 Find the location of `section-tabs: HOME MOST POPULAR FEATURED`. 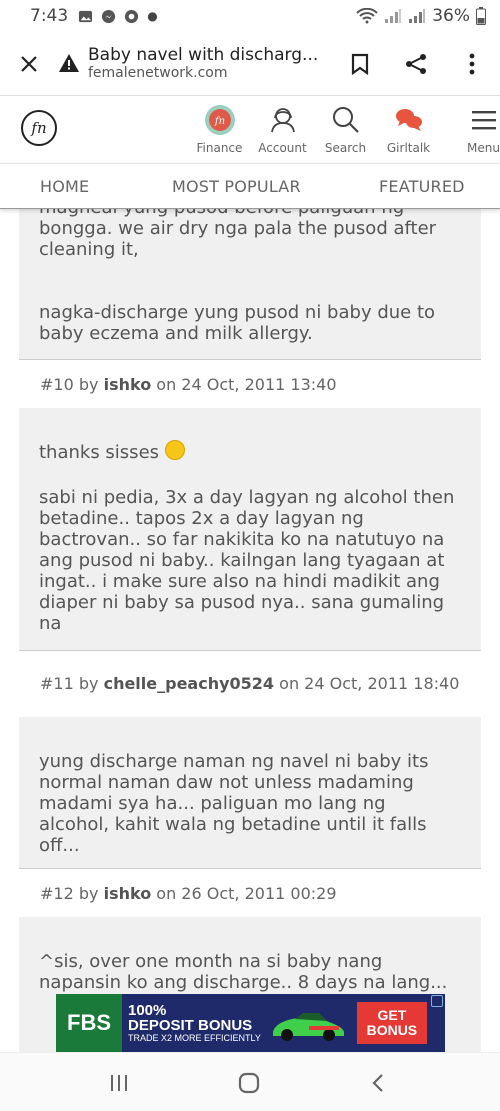

section-tabs: HOME MOST POPULAR FEATURED is located at coordinates (250, 186).